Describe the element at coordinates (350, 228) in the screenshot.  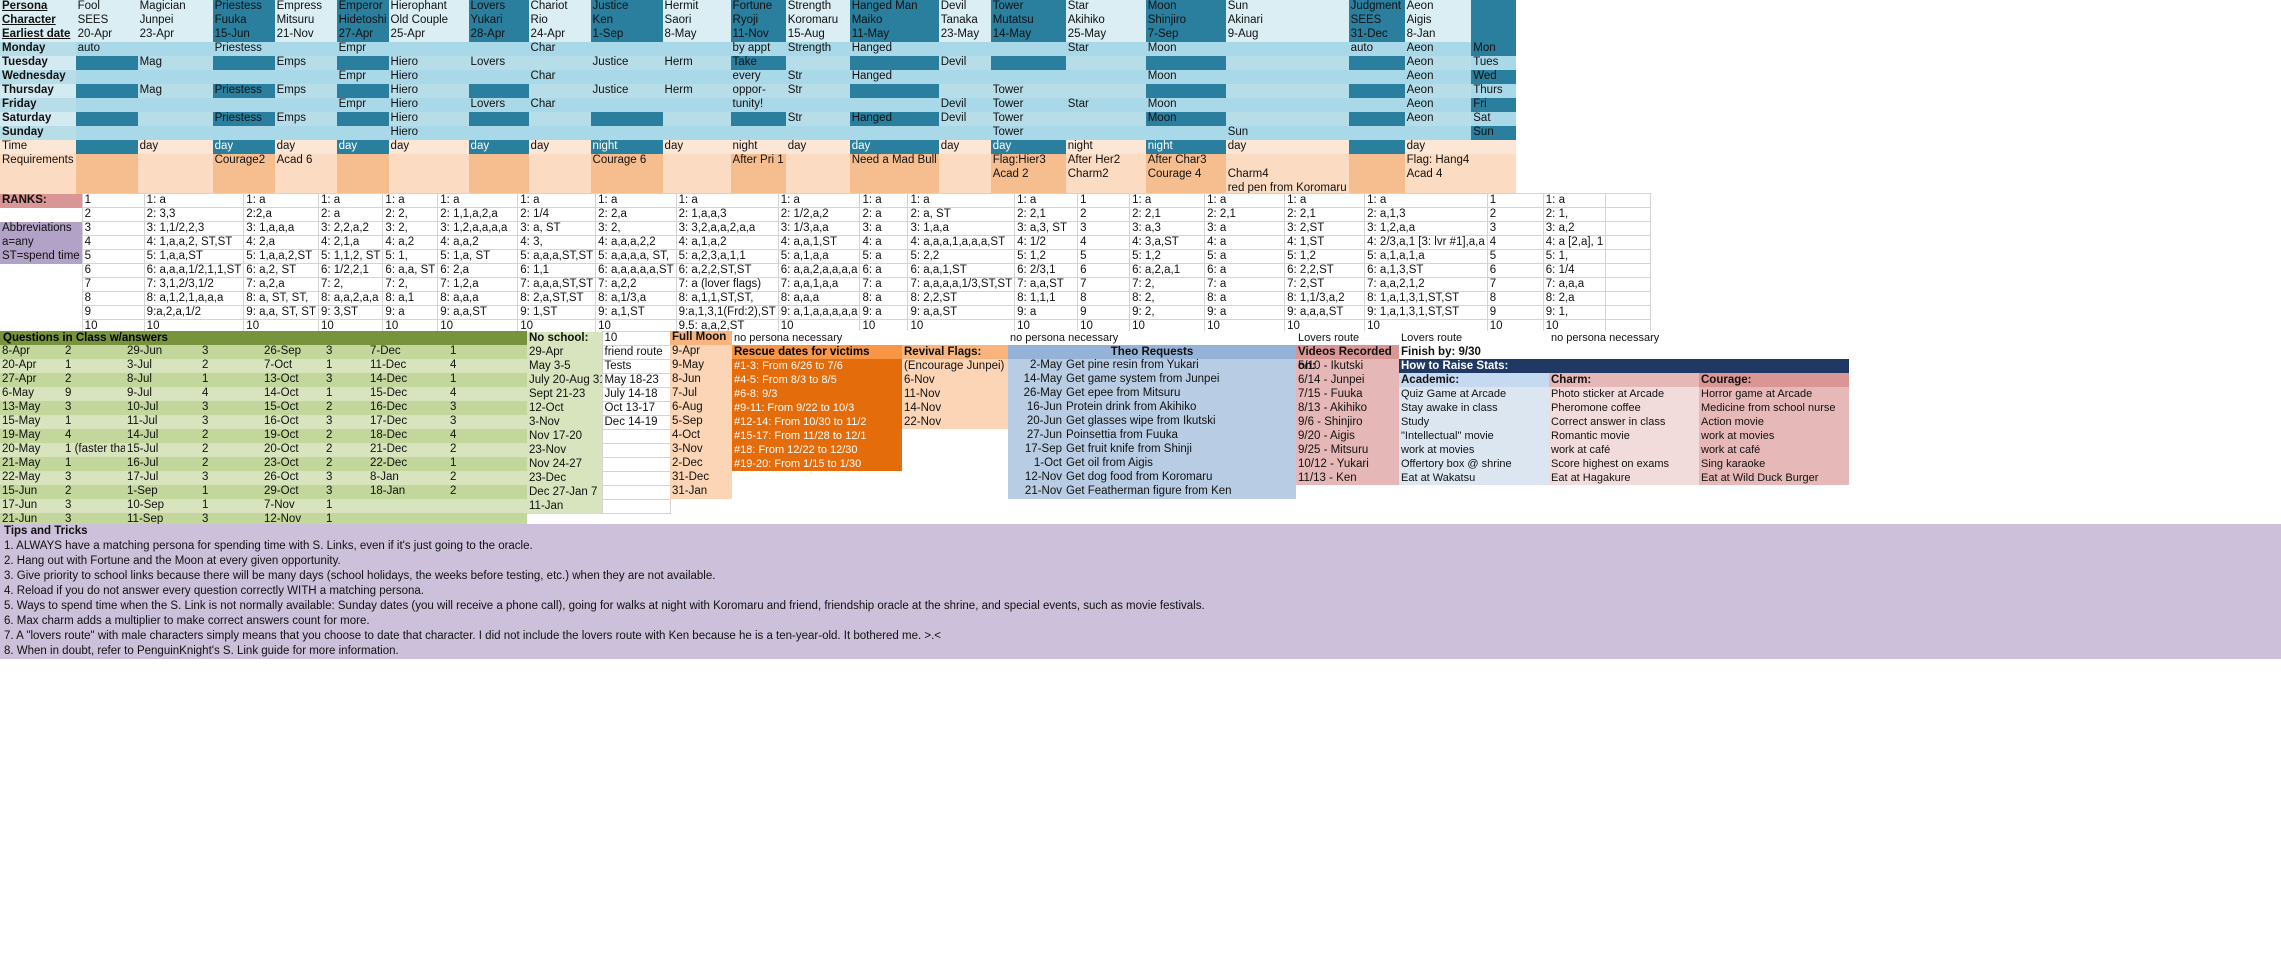
I see `rank-cell: 3: 2,2,a,2` at that location.